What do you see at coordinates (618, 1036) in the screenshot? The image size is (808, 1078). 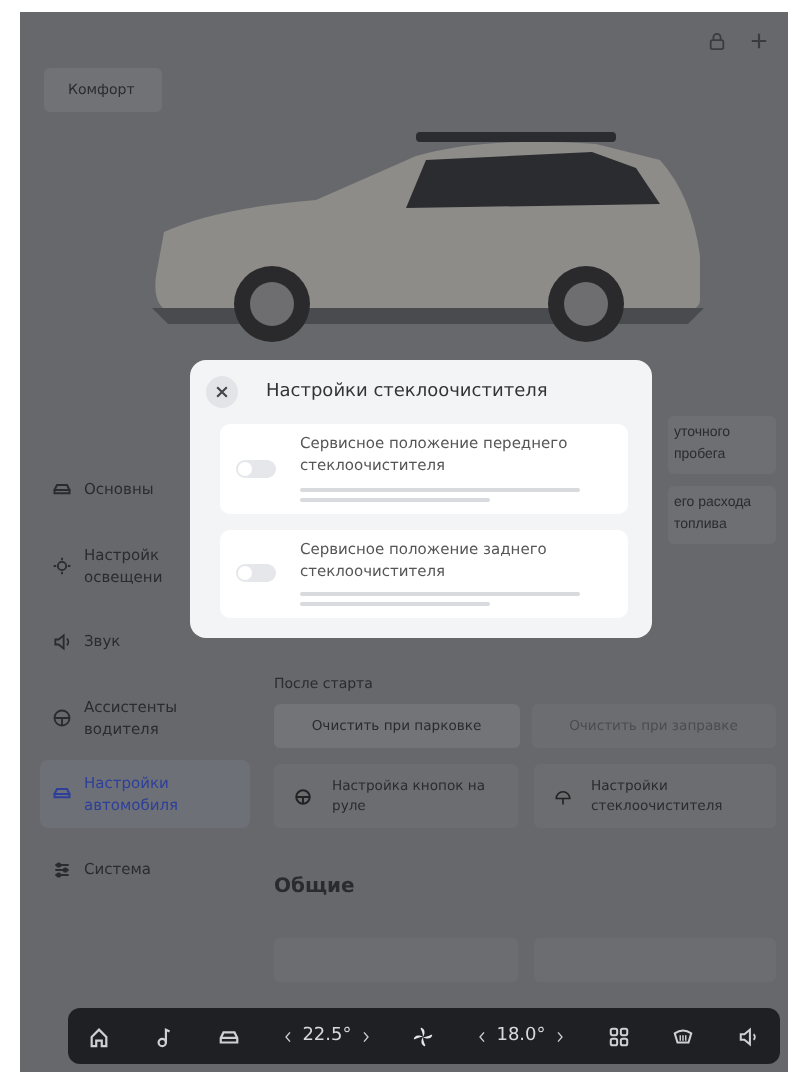 I see `grid-icon` at bounding box center [618, 1036].